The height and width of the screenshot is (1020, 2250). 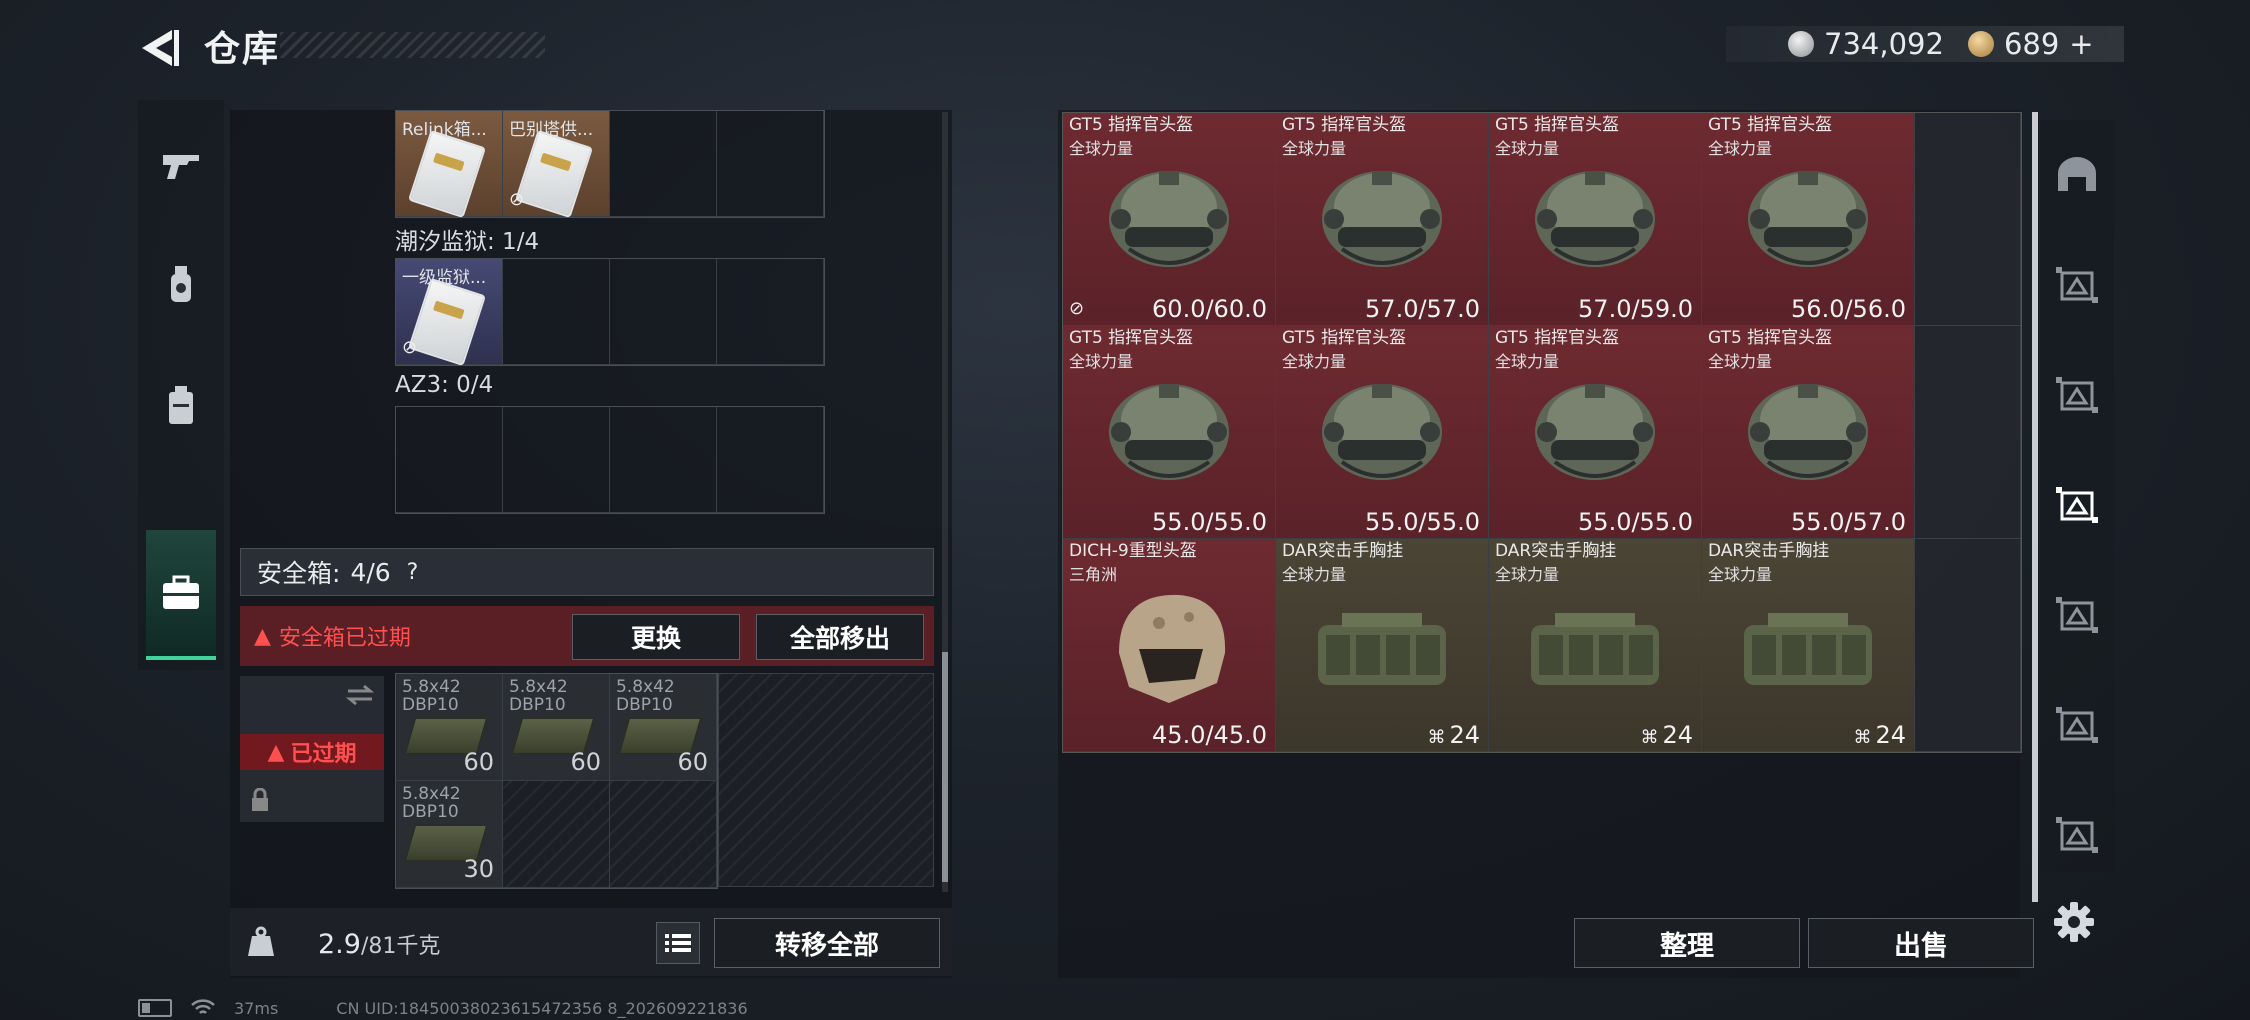 What do you see at coordinates (2074, 922) in the screenshot?
I see `gear-icon` at bounding box center [2074, 922].